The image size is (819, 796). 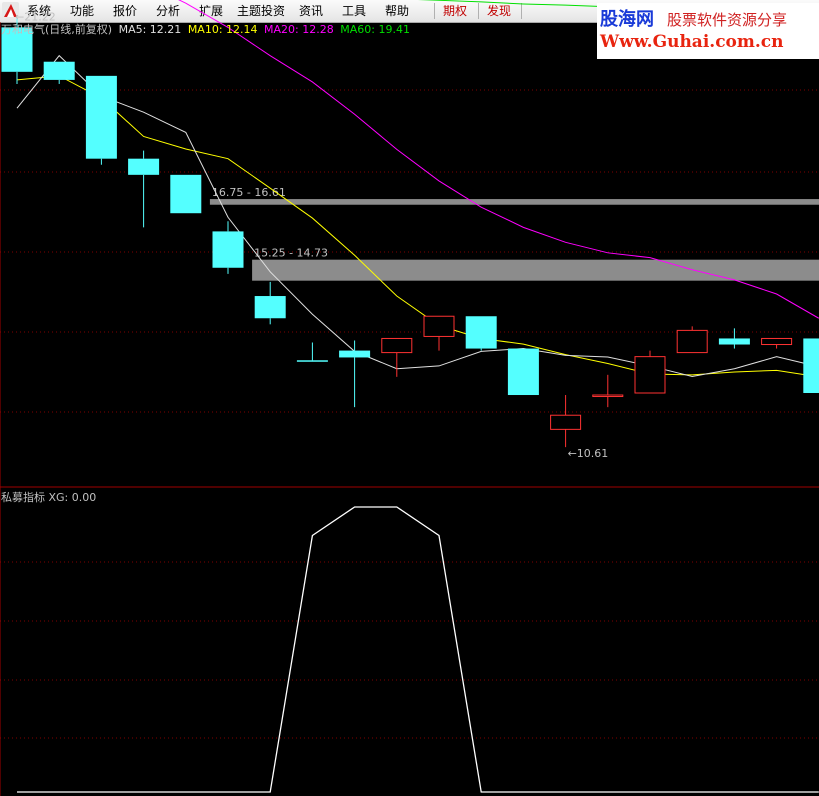 I want to click on ma10-readout: MA10: 12.14, so click(x=222, y=29).